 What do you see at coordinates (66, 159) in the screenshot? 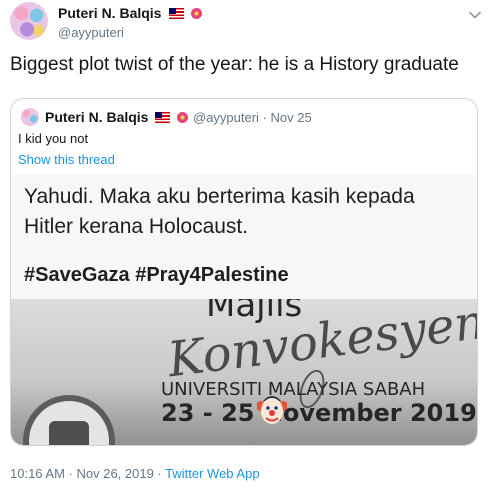
I see `show-thread-link: Show this thread` at bounding box center [66, 159].